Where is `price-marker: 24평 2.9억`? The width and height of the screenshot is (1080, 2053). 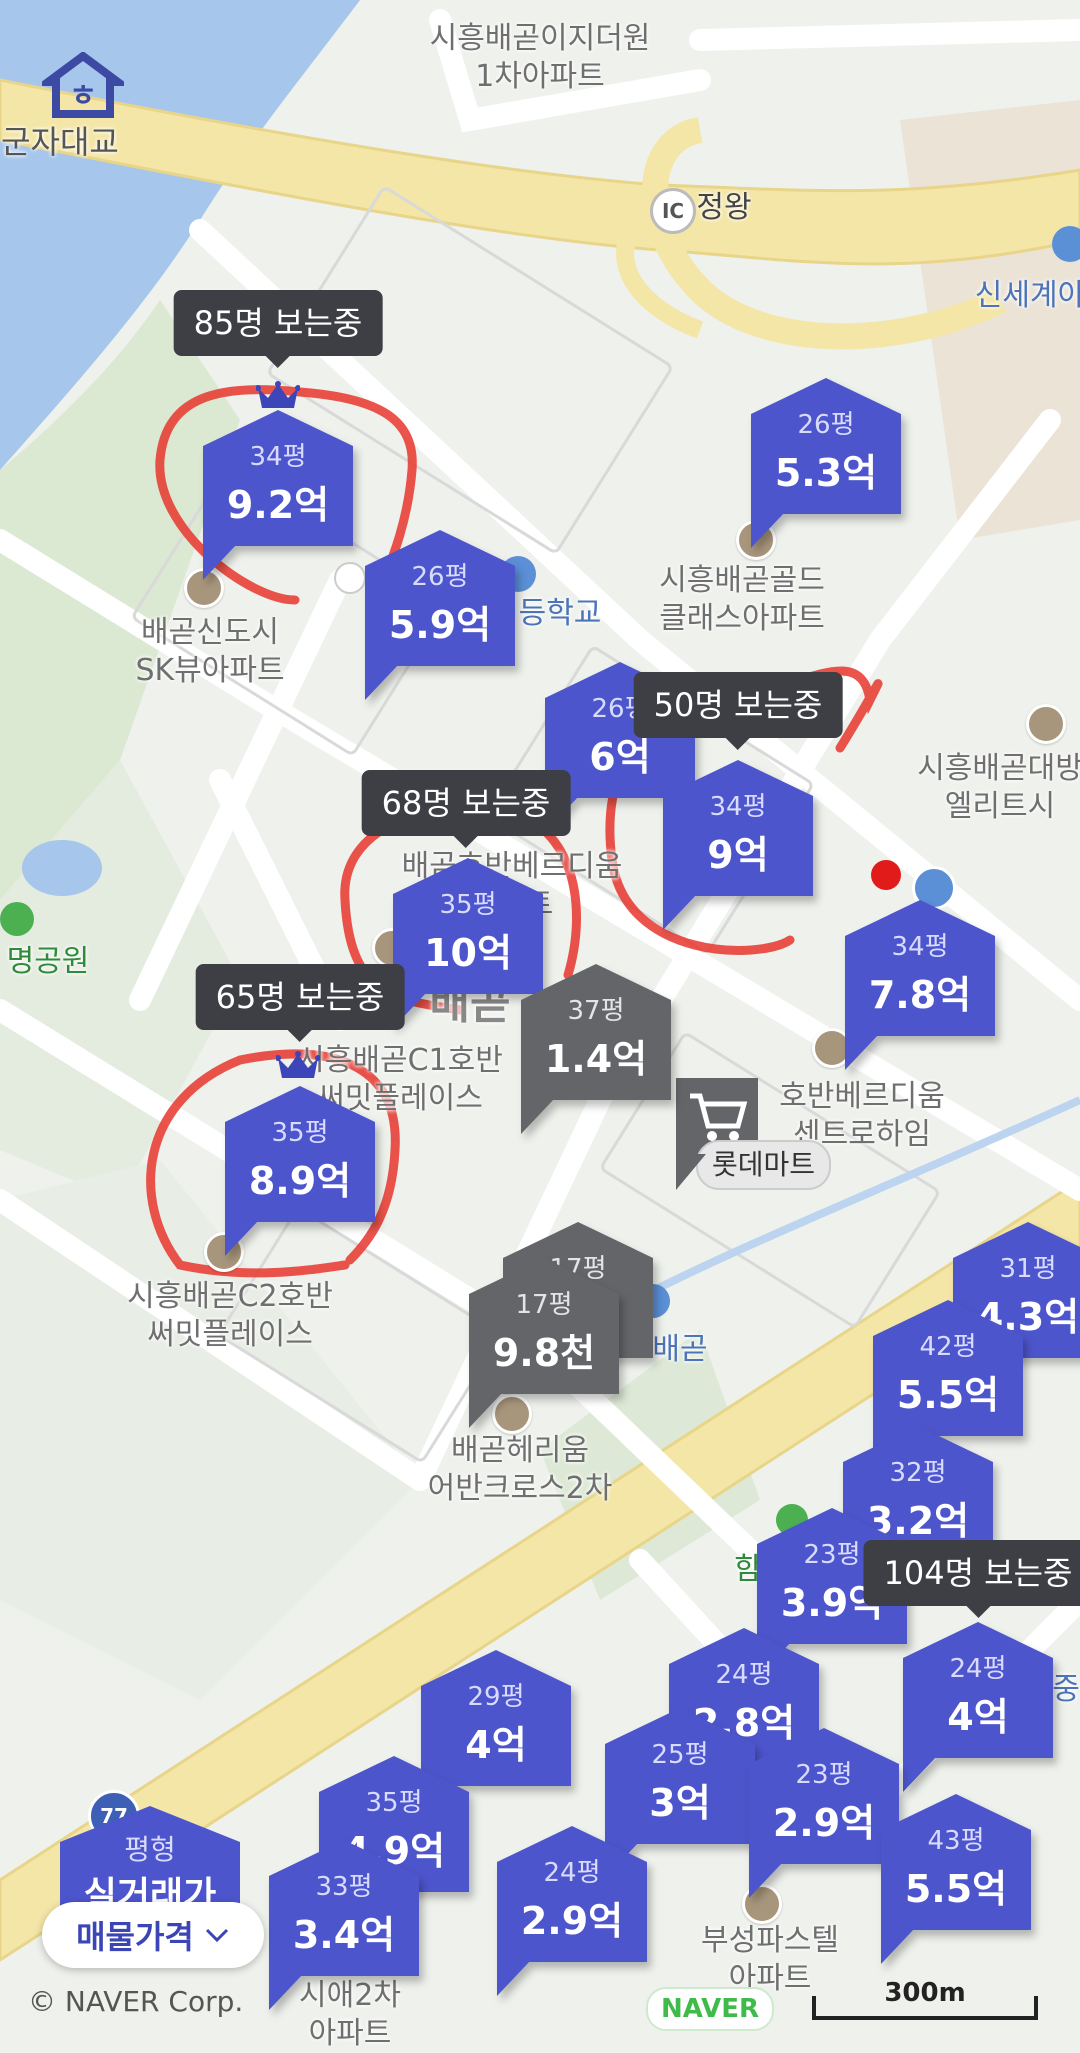 price-marker: 24평 2.9억 is located at coordinates (572, 1911).